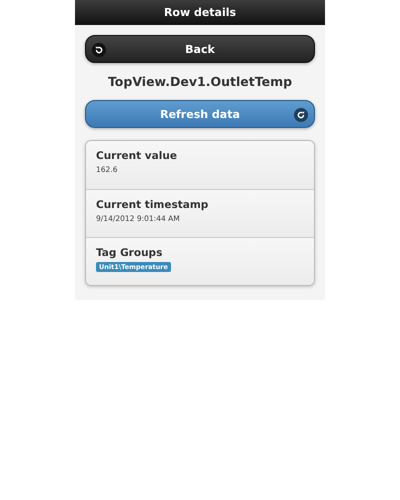  I want to click on tag-name: TopView.Dev1.OutletTemp, so click(200, 81).